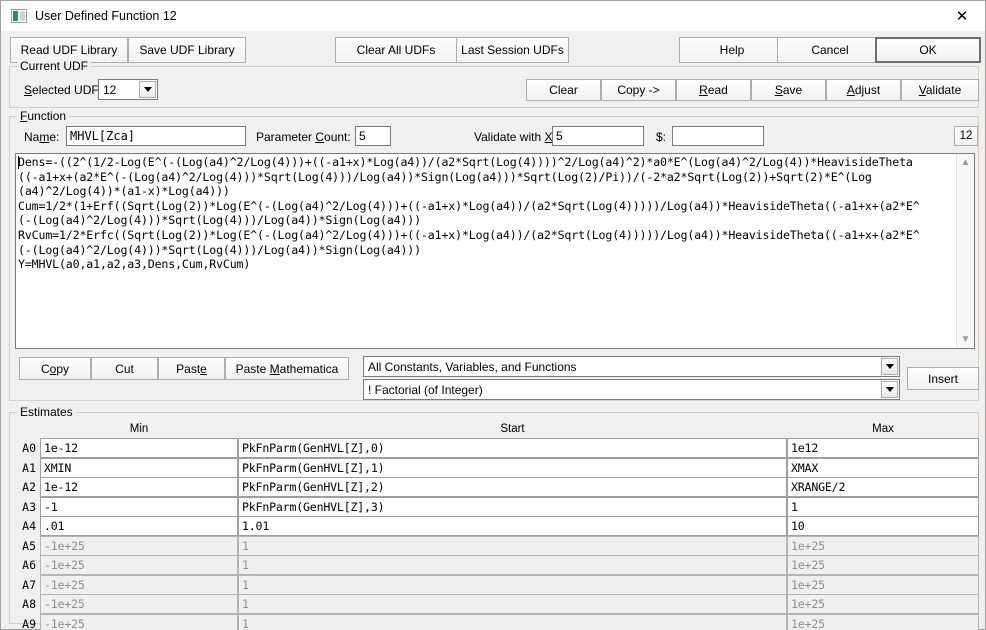  I want to click on estimates-cell-a3-start: PkFnParm(GenHVL[Z],3), so click(512, 506).